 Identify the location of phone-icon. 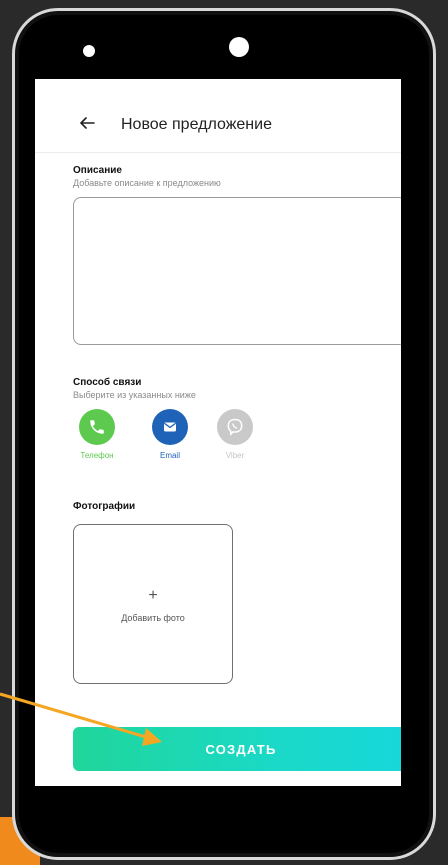
(97, 427).